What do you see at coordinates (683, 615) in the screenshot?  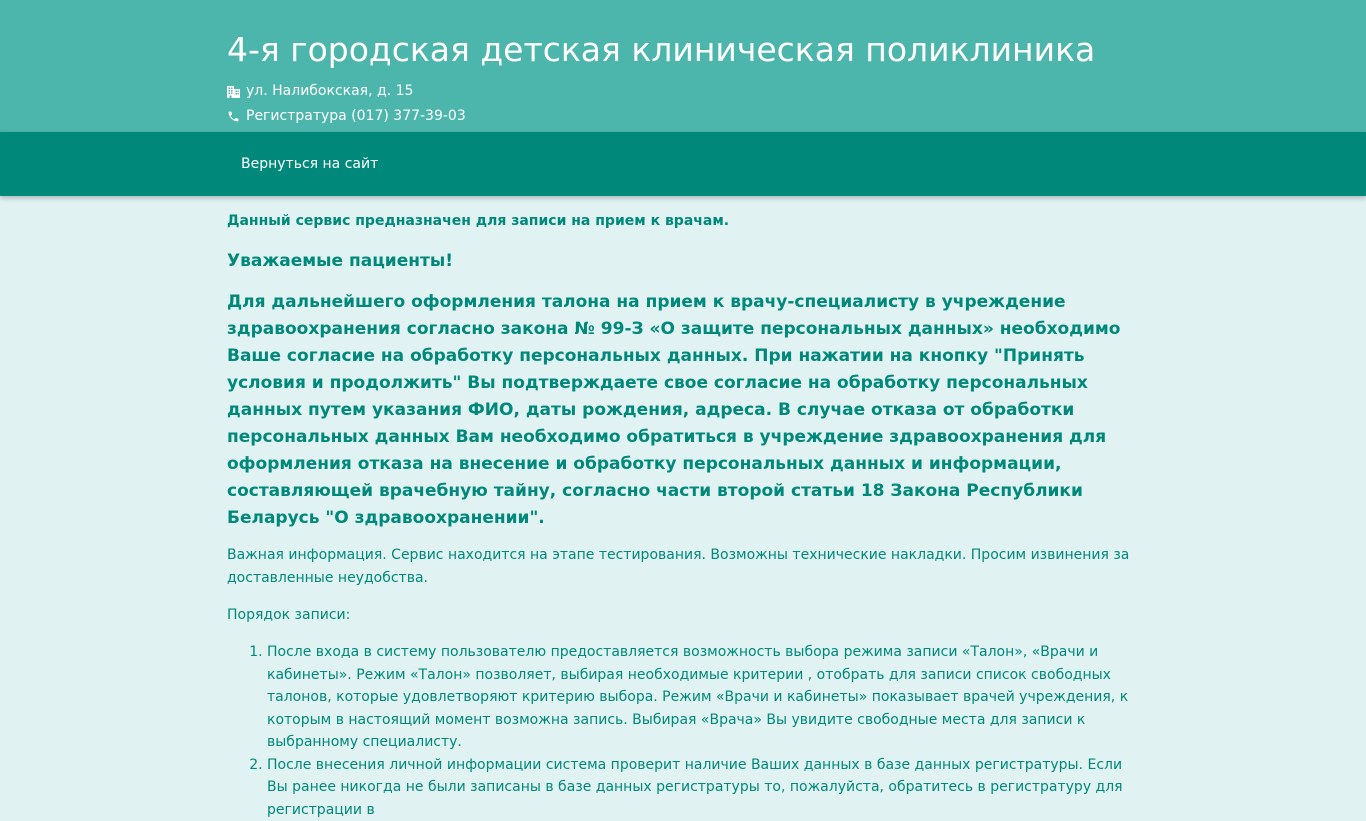 I see `order-title: Порядок записи:` at bounding box center [683, 615].